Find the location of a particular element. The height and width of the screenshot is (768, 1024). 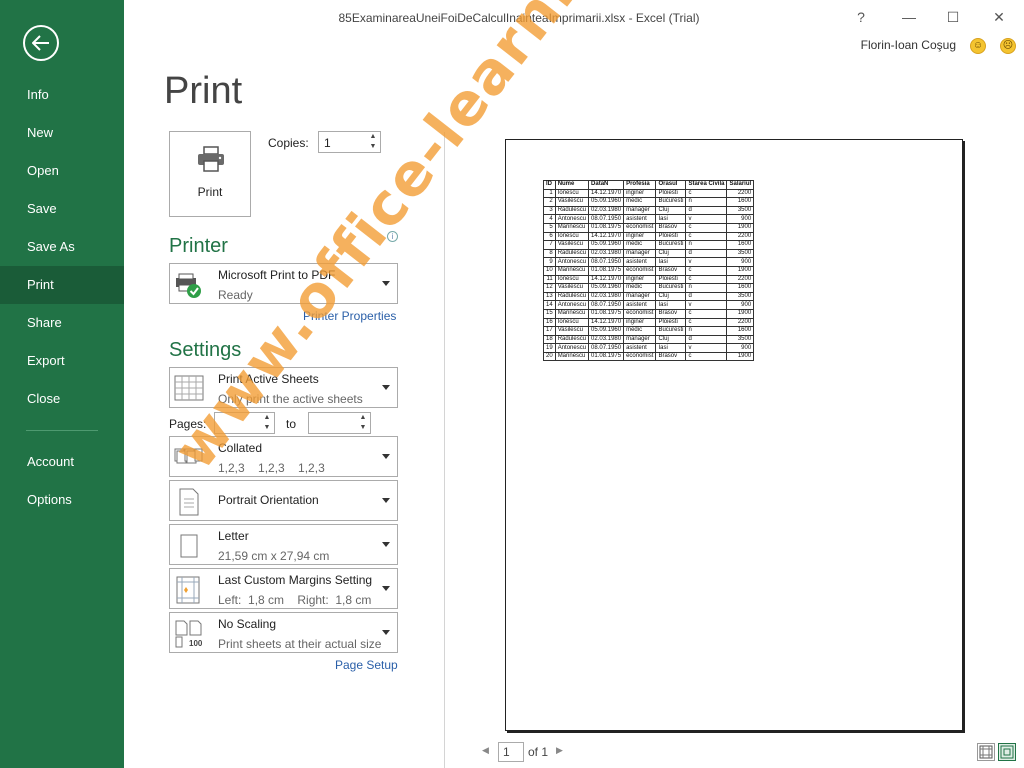

margins-subtitle: Left: 1,8 cm Right: 1,8 cm is located at coordinates (295, 600).